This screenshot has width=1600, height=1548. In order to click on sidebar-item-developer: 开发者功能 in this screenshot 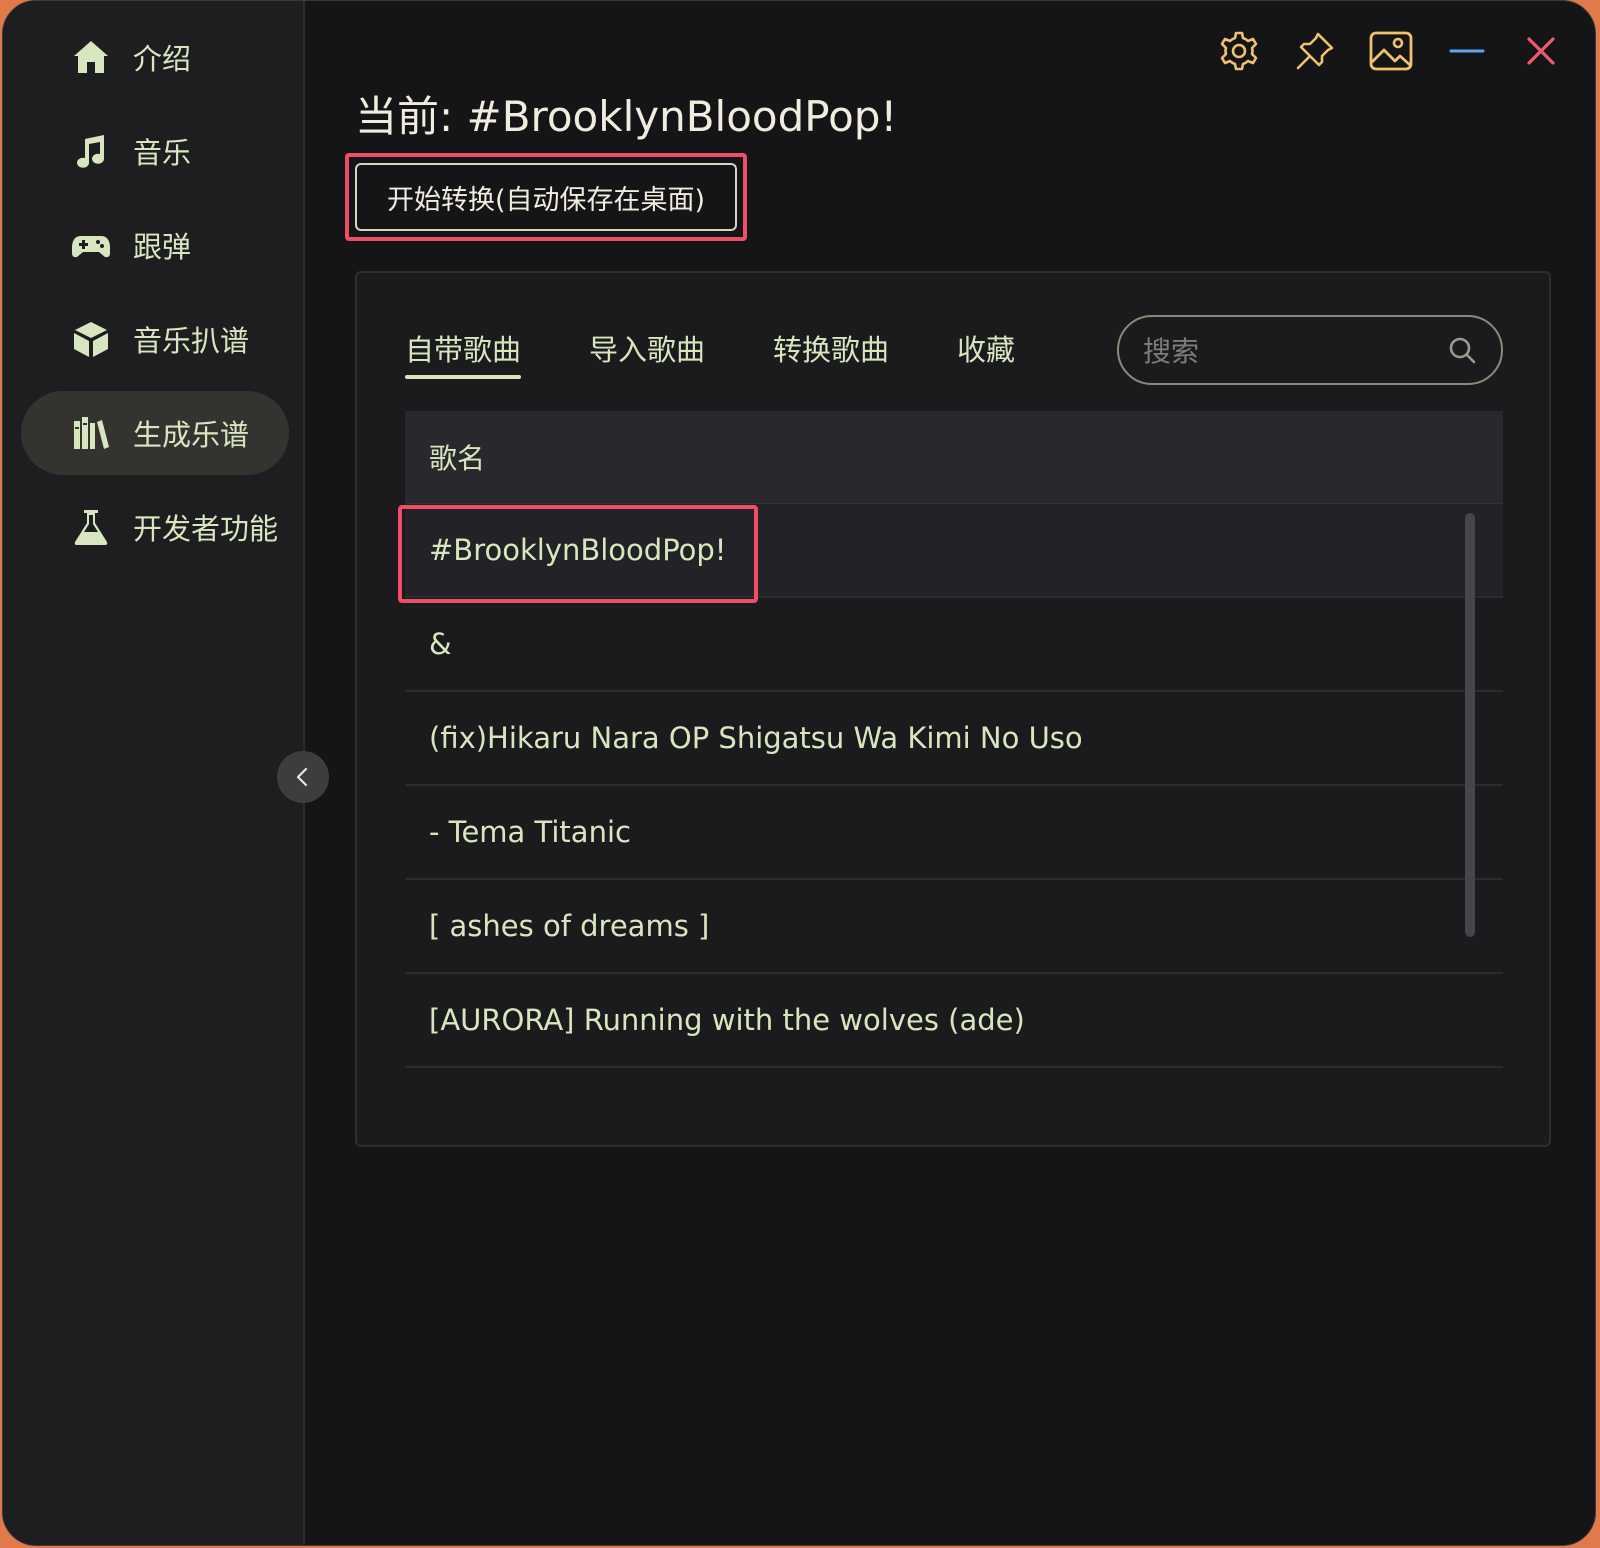, I will do `click(155, 527)`.